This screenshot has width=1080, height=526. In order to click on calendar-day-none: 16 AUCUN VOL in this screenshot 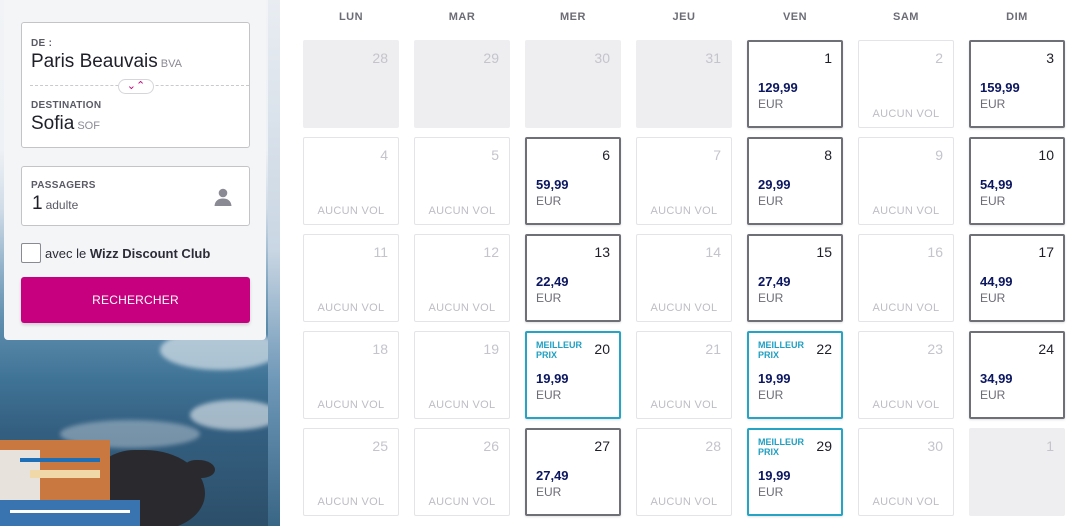, I will do `click(906, 278)`.